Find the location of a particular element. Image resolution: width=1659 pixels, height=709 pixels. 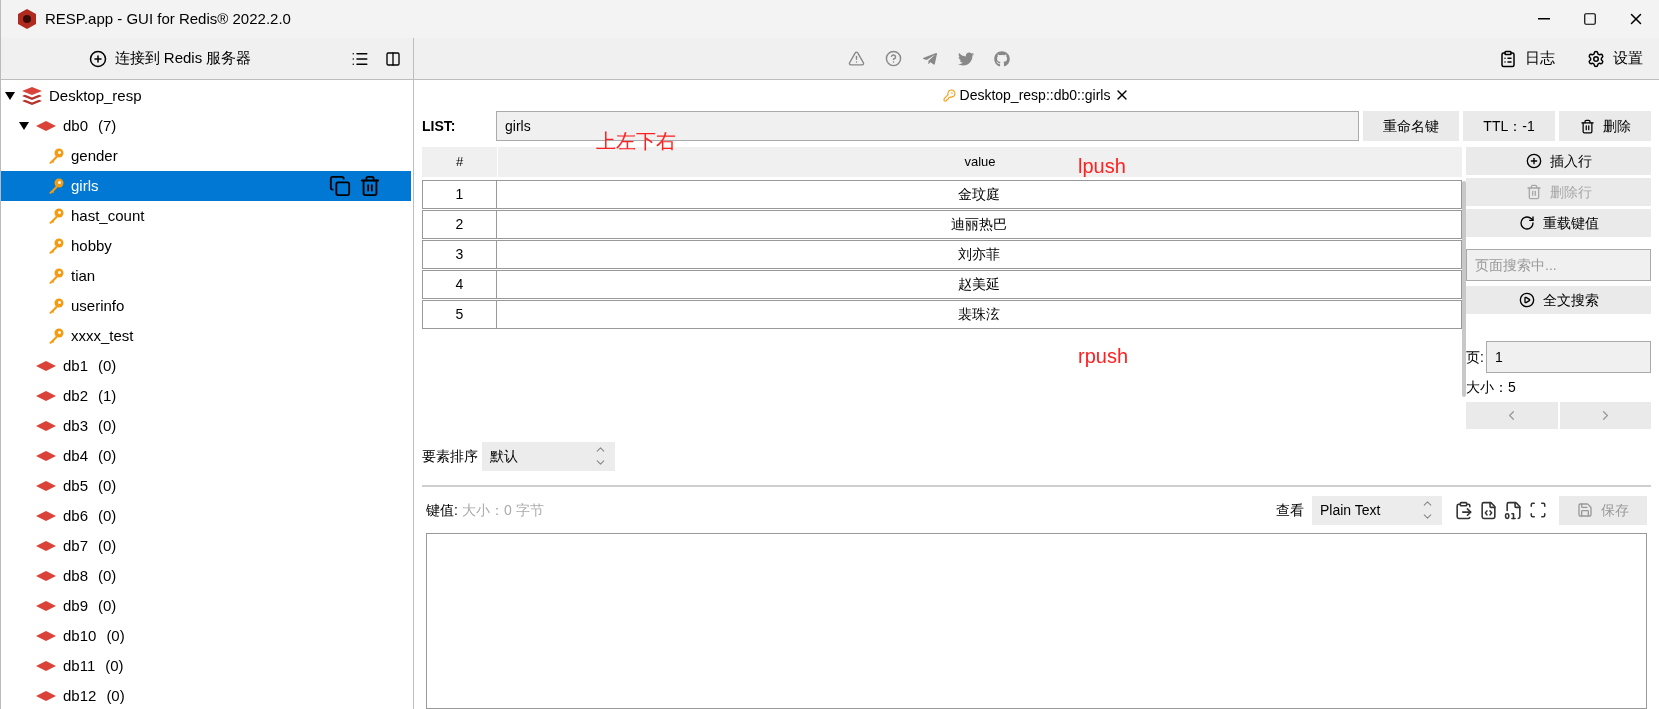

server-stack-icon is located at coordinates (32, 96).